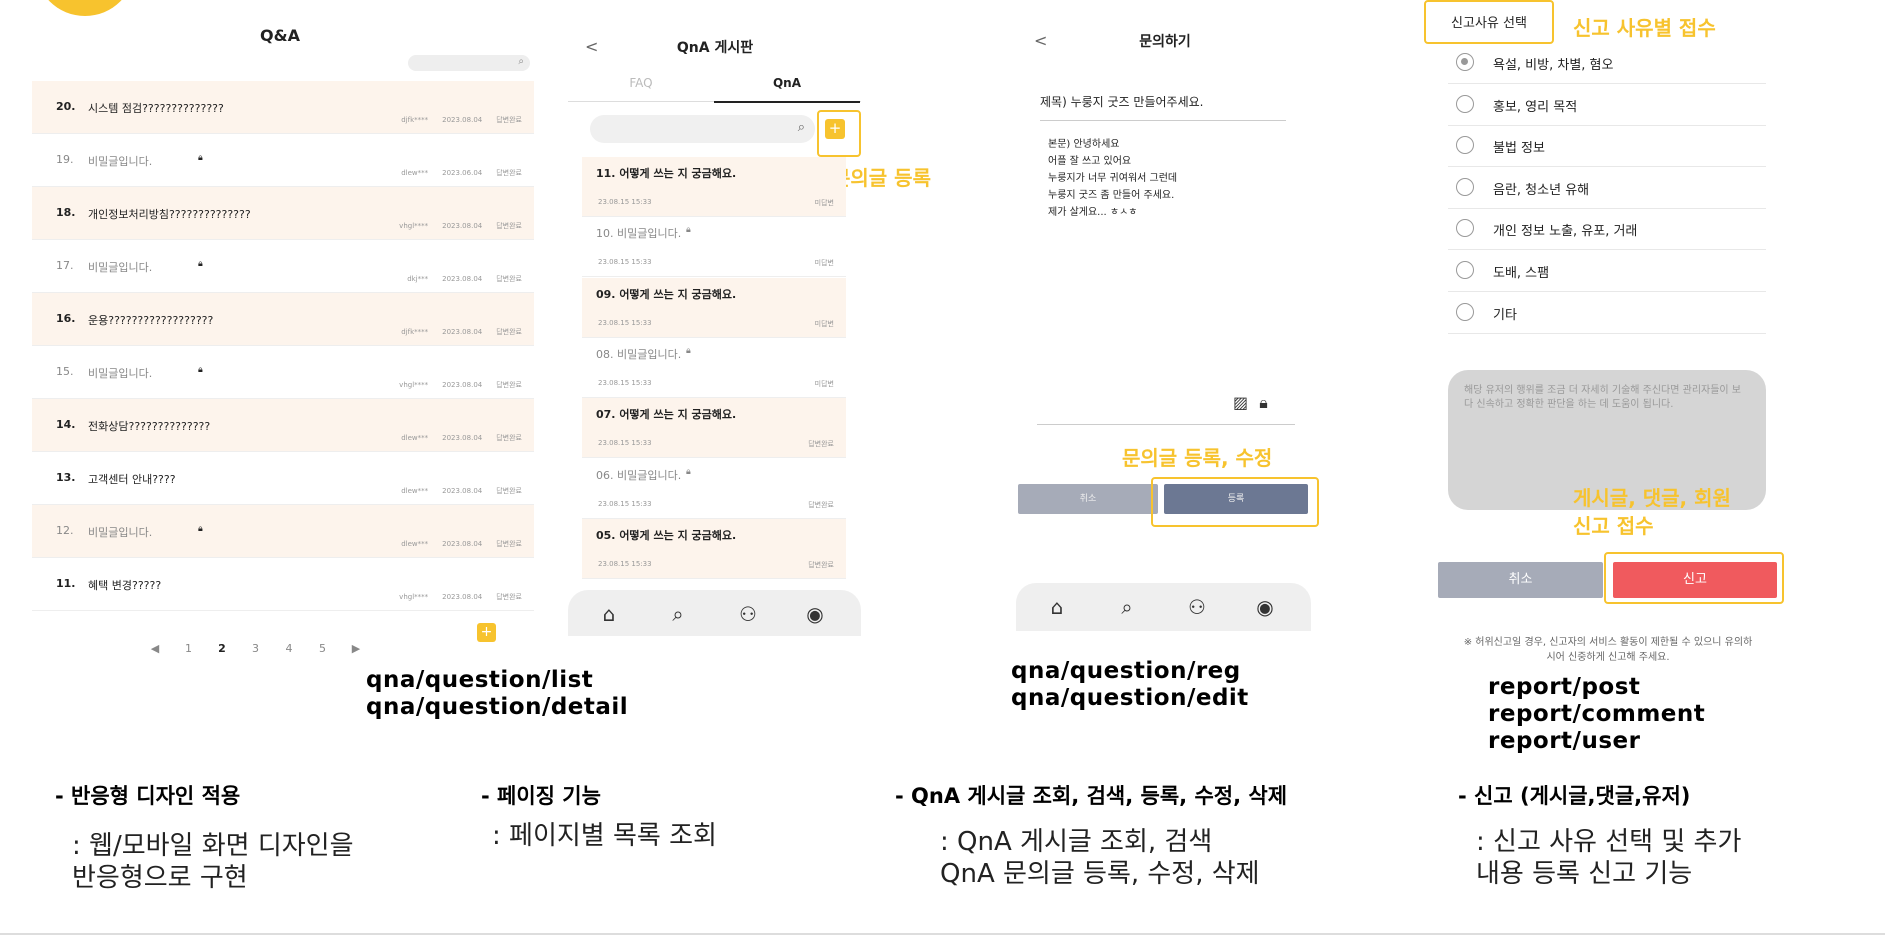 The height and width of the screenshot is (936, 1885). Describe the element at coordinates (1607, 146) in the screenshot. I see `report-reason-option: 불법 정보` at that location.